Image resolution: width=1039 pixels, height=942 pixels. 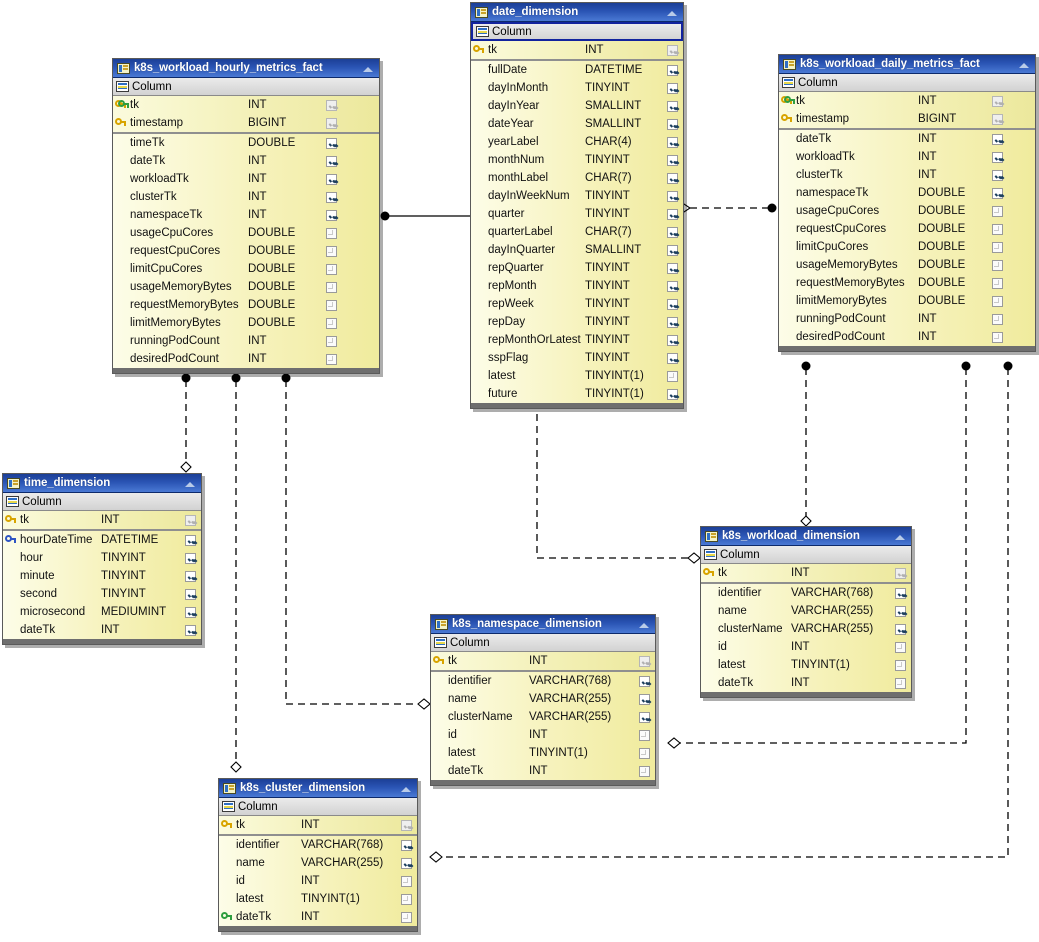 I want to click on column-row: dateYear SMALLINT, so click(x=577, y=124).